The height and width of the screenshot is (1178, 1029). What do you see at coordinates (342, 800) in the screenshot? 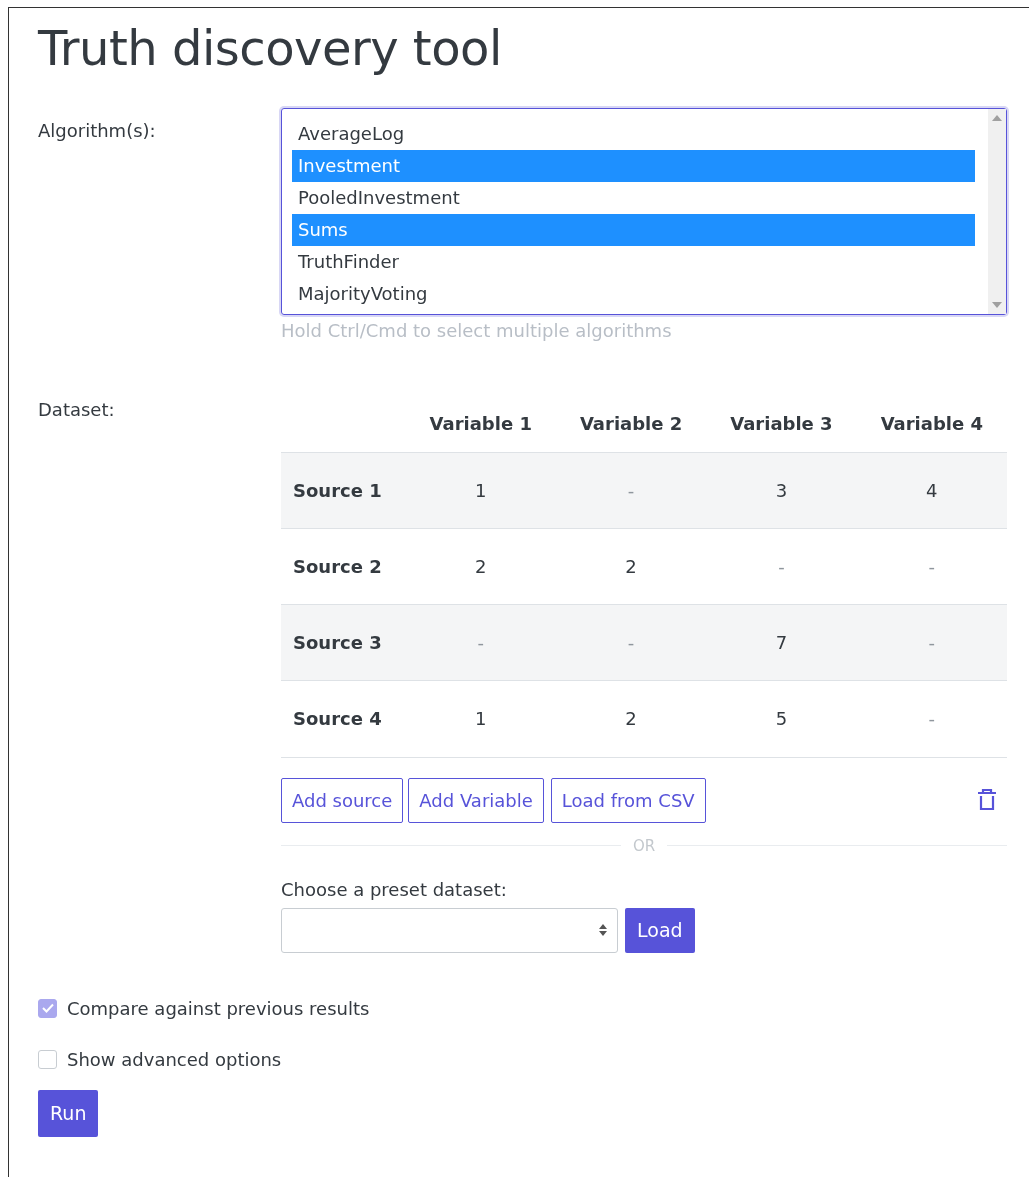
I see `outline-button: Add source` at bounding box center [342, 800].